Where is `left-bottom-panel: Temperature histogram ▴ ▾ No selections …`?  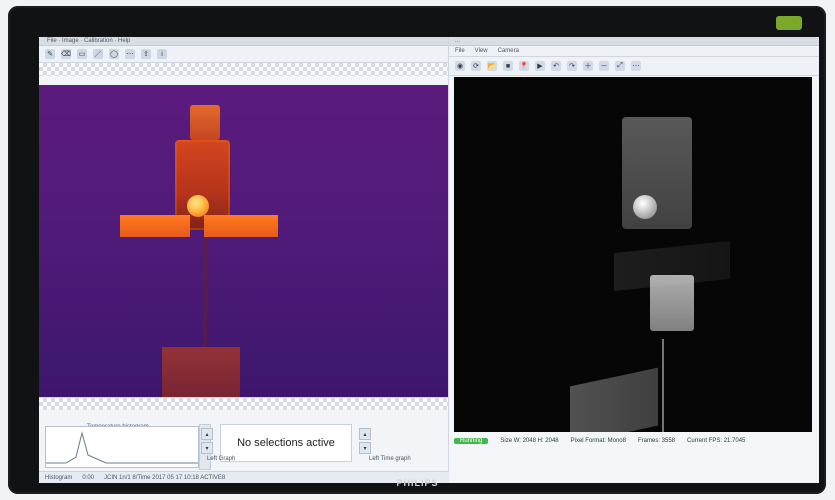
left-bottom-panel: Temperature histogram ▴ ▾ No selections … is located at coordinates (246, 440).